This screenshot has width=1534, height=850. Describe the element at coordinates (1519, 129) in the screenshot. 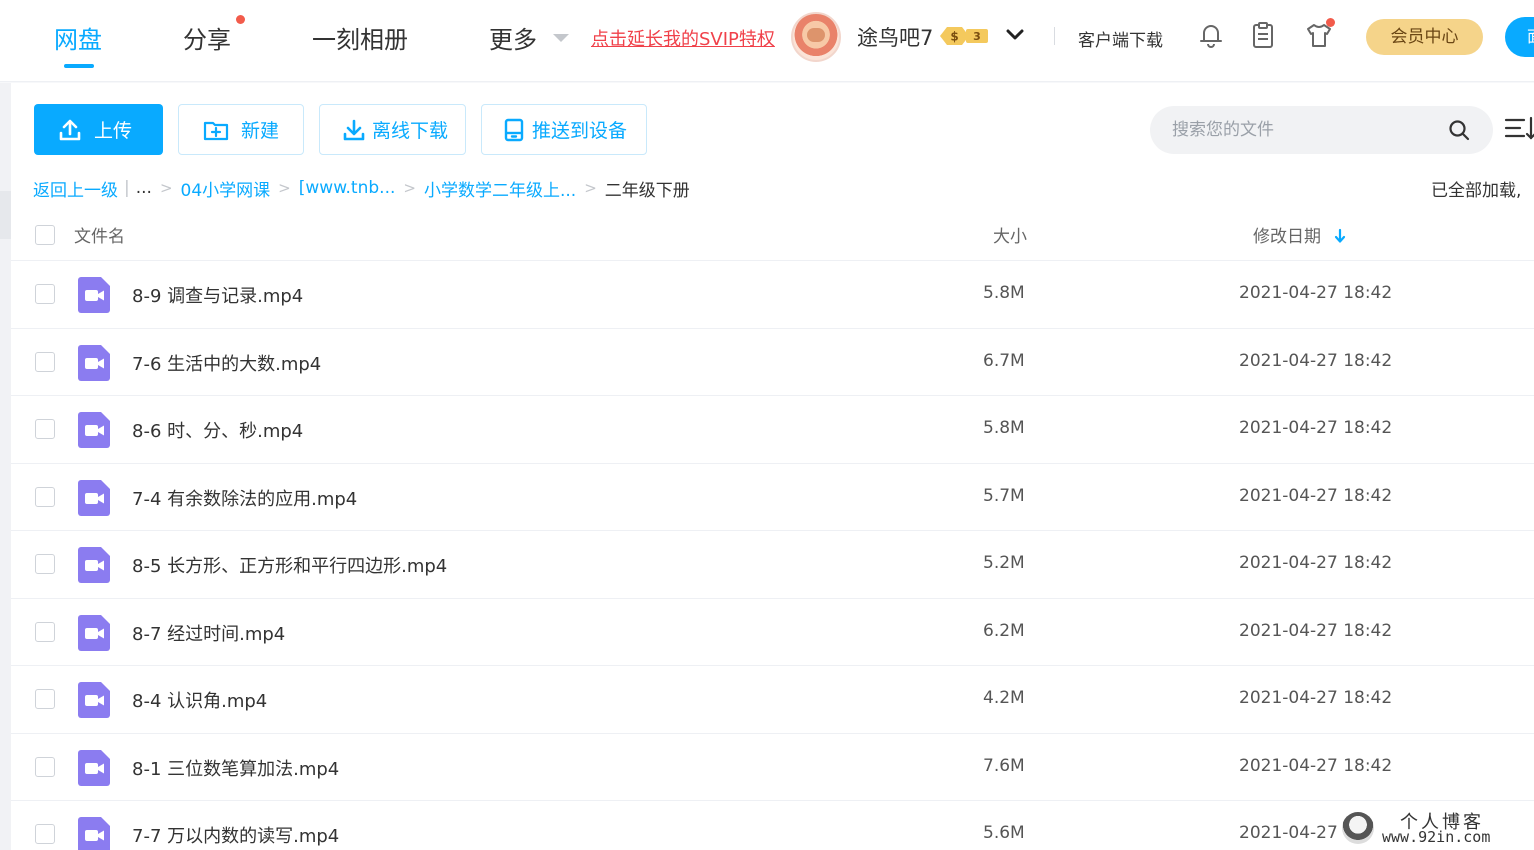

I see `sort-list-icon` at that location.